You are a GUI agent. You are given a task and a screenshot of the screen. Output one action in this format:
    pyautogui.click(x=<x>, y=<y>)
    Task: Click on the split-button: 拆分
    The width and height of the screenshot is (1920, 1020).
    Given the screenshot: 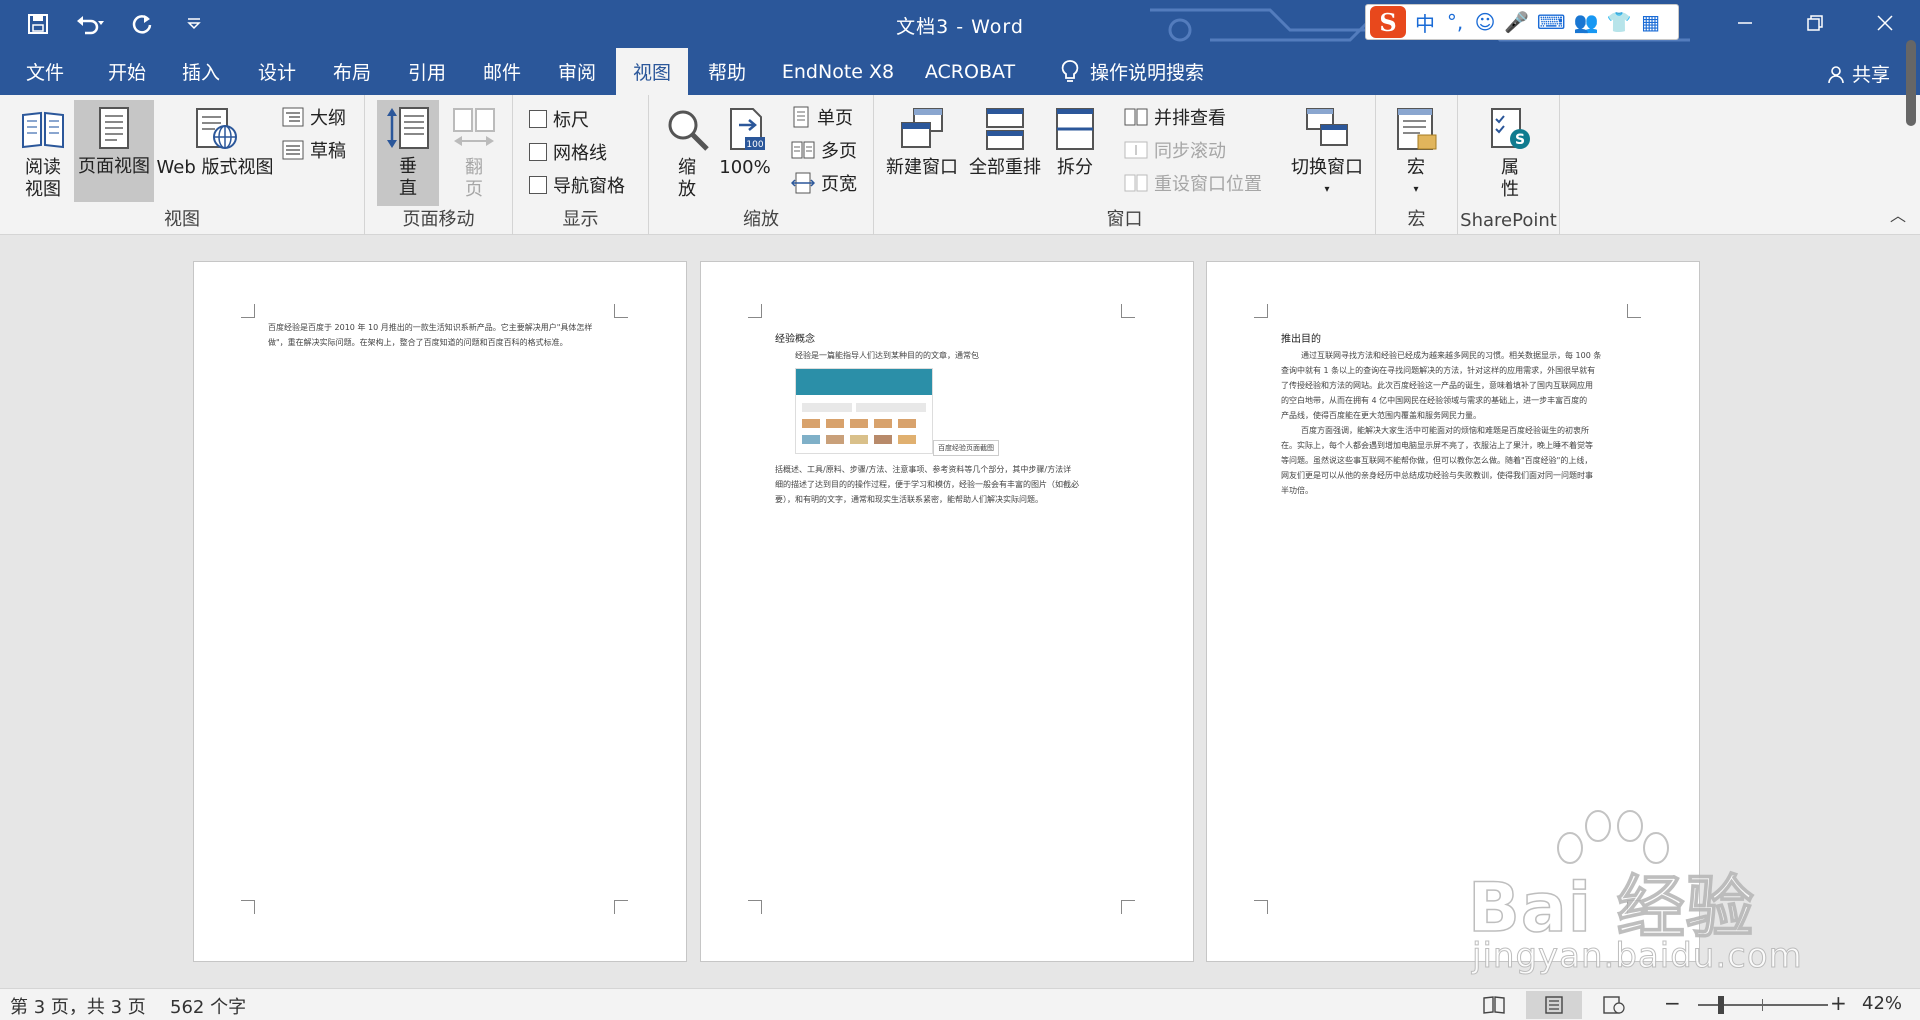 What is the action you would take?
    pyautogui.click(x=1075, y=140)
    